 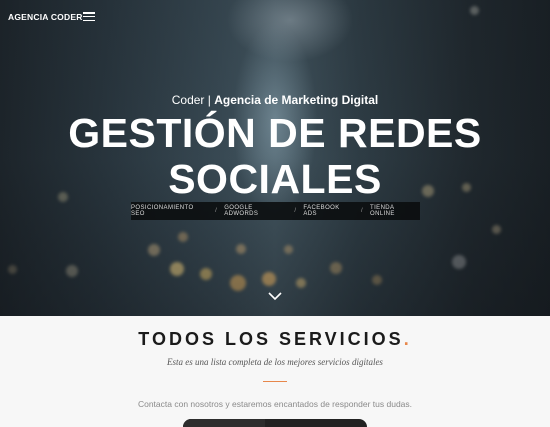 I want to click on hero-title-line2: SOCIALES, so click(x=275, y=179).